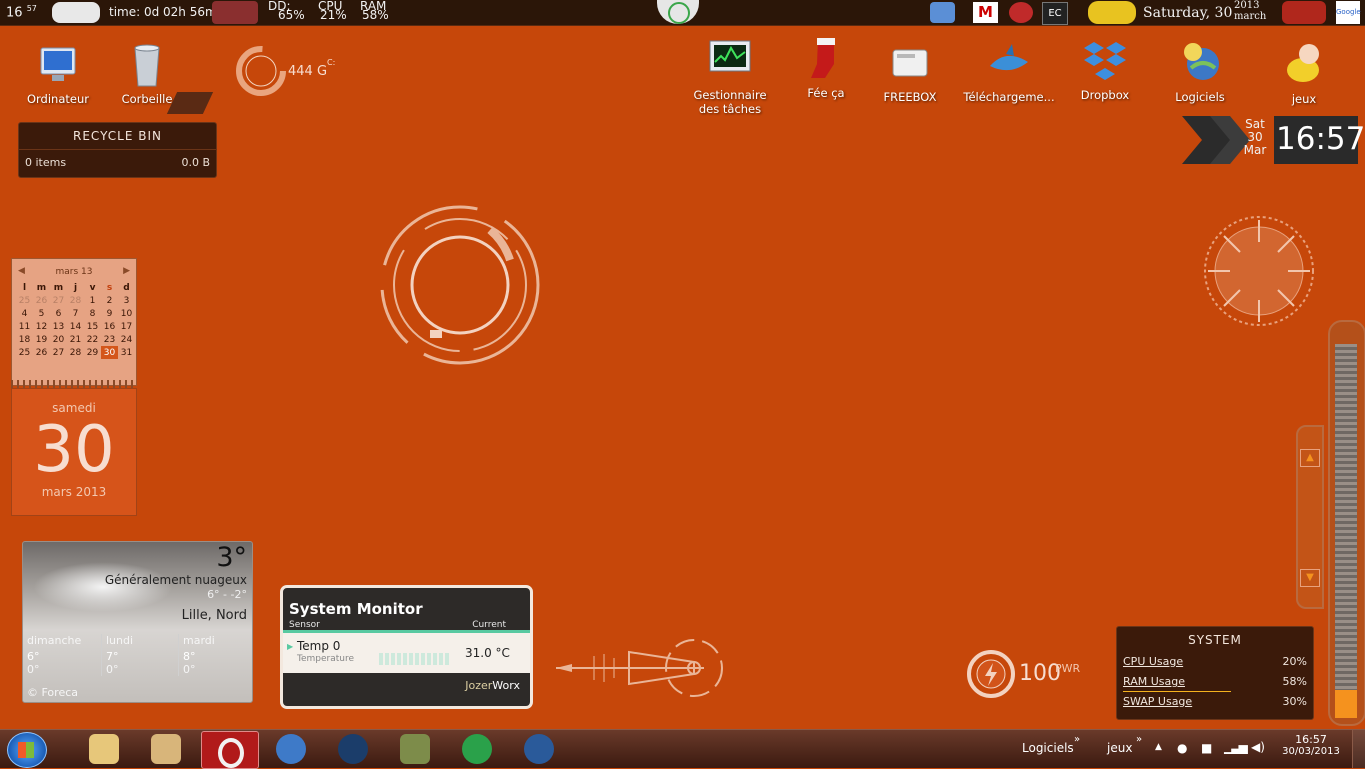 This screenshot has width=1365, height=769. I want to click on forecast-day: mardi 8° 0°, so click(215, 655).